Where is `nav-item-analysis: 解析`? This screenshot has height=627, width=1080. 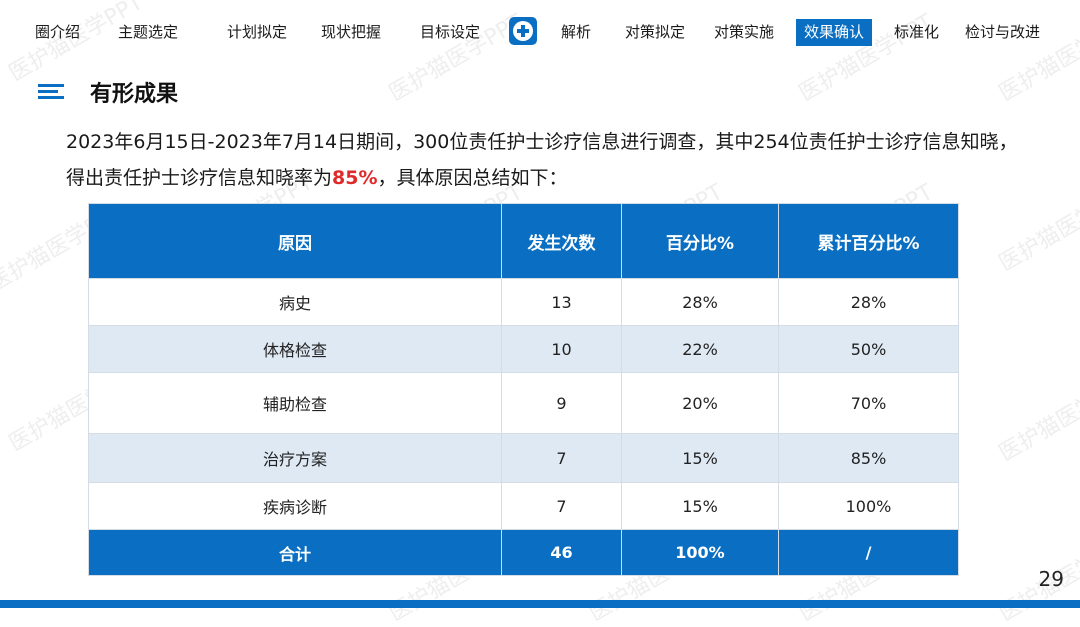 nav-item-analysis: 解析 is located at coordinates (576, 32).